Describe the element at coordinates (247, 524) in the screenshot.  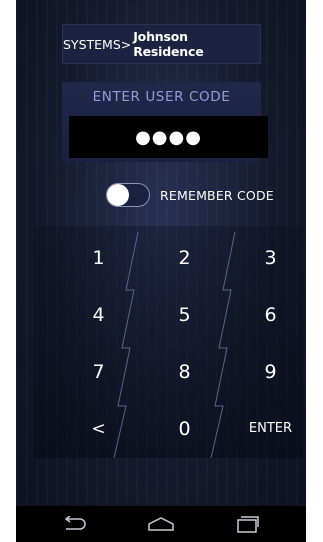
I see `recent-apps-icon` at that location.